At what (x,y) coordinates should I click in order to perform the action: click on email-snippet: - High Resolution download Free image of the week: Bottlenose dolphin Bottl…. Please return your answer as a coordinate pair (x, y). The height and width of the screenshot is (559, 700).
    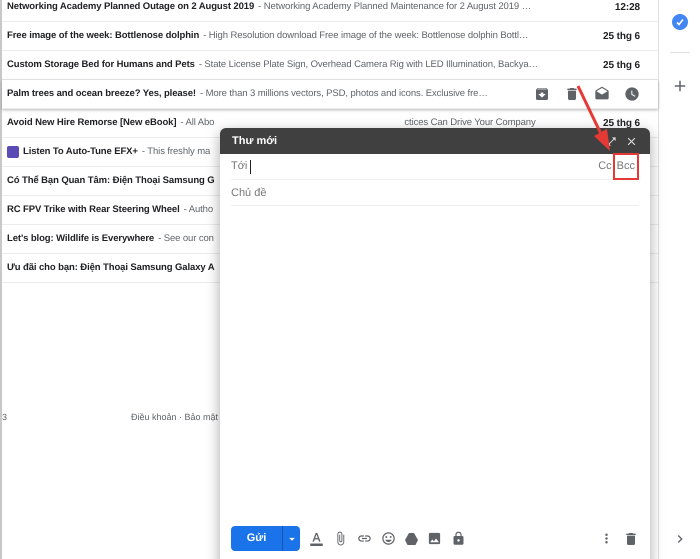
    Looking at the image, I should click on (365, 35).